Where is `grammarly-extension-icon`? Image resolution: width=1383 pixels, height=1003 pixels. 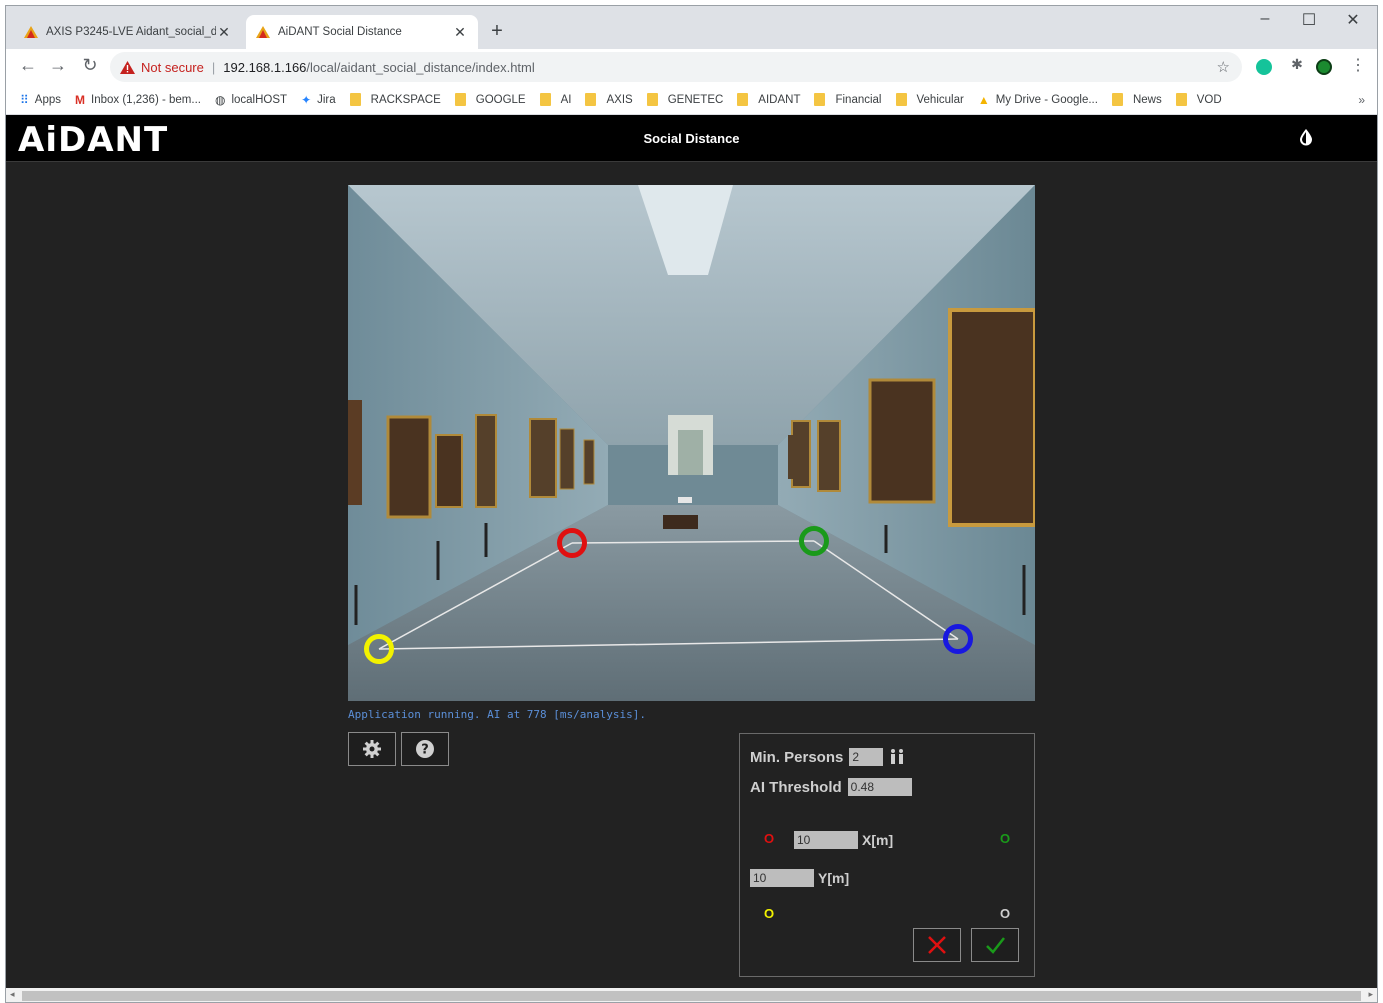
grammarly-extension-icon is located at coordinates (1264, 67).